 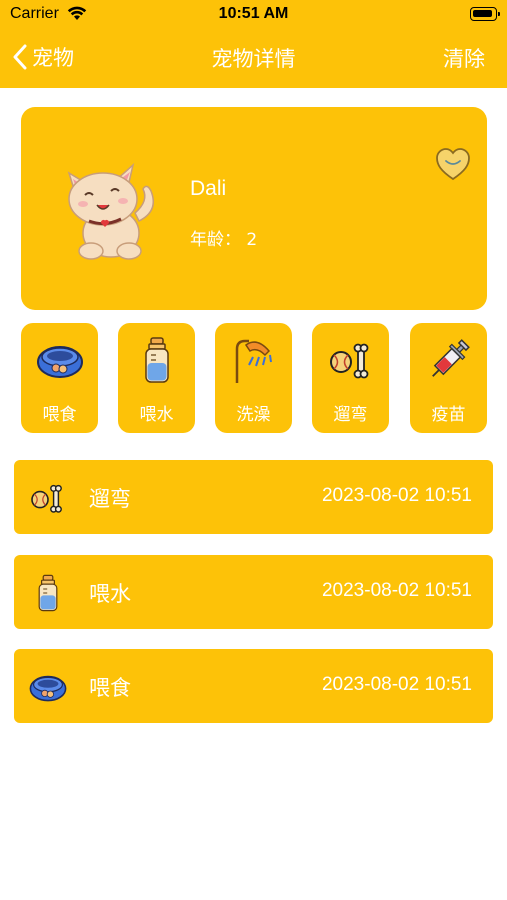 I want to click on record-row: 喂水 2023-08-02 10:51, so click(x=253, y=592).